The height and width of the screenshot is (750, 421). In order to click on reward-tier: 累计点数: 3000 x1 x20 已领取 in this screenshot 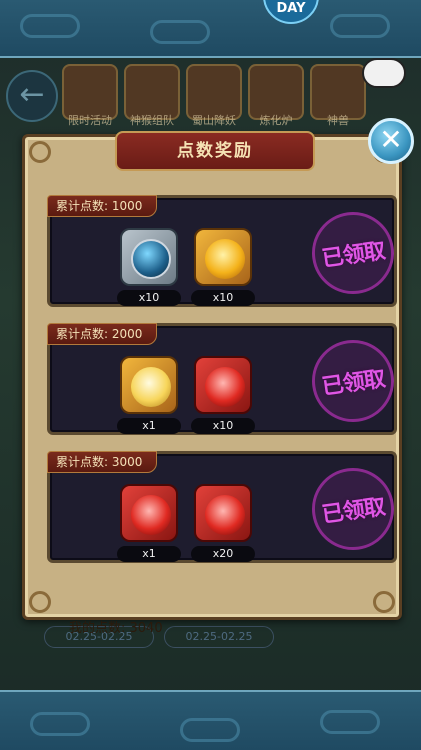, I will do `click(223, 507)`.